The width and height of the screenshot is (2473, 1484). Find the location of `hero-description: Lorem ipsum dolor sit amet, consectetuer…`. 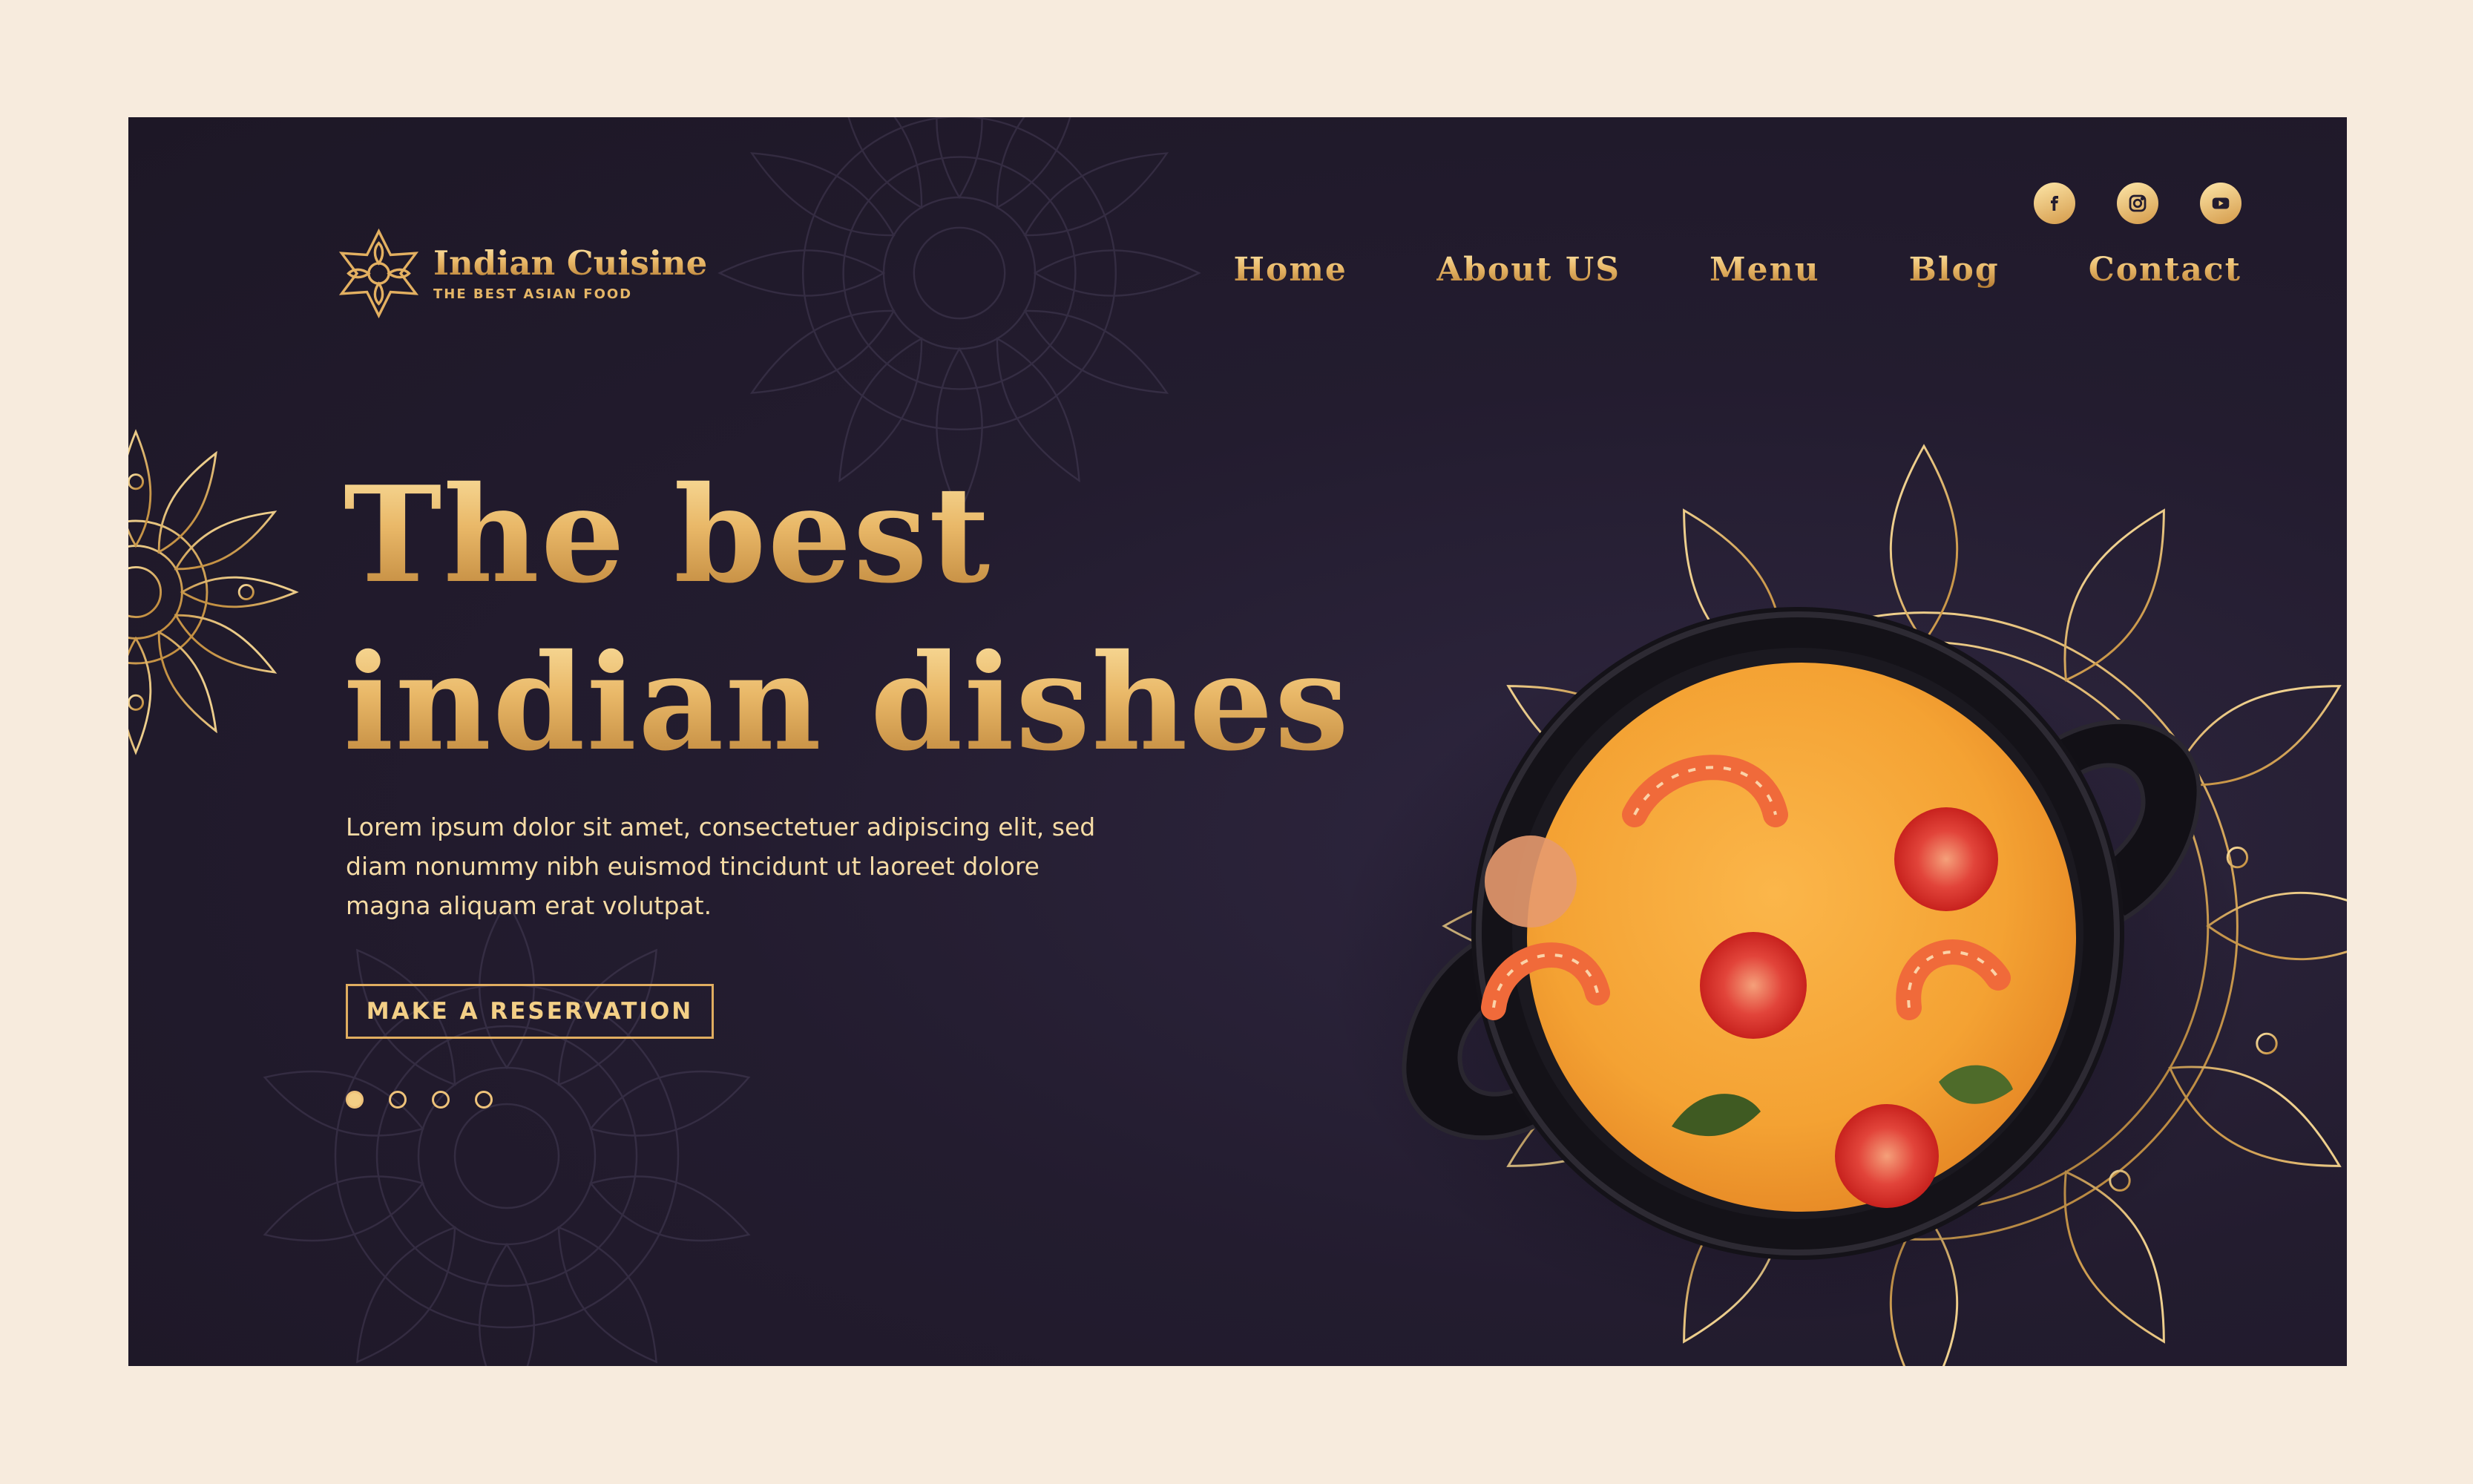

hero-description: Lorem ipsum dolor sit amet, consectetuer… is located at coordinates (721, 866).